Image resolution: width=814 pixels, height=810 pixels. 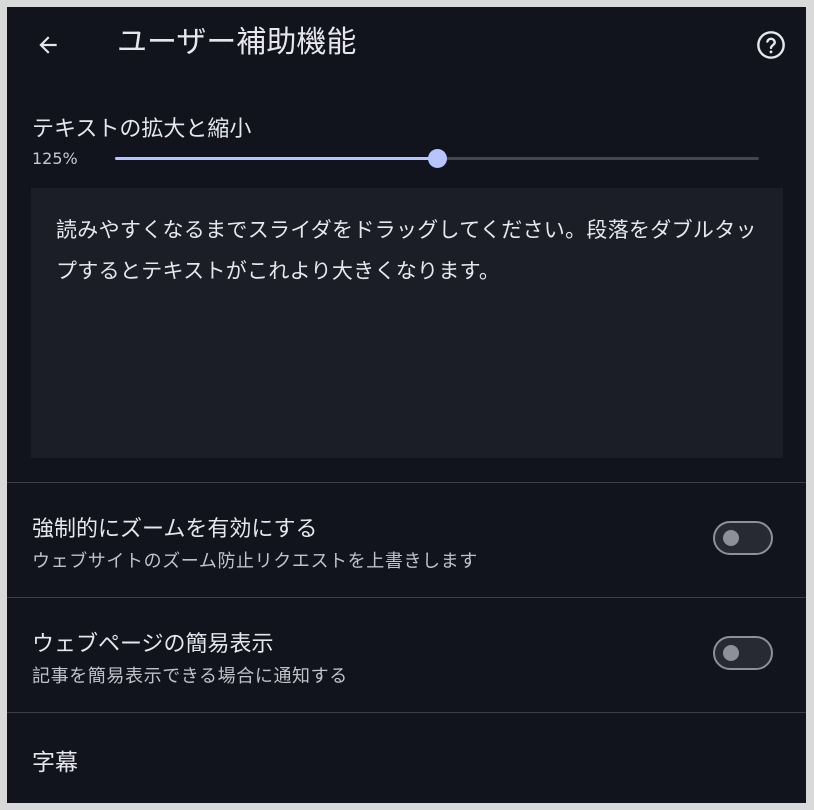 I want to click on back-button, so click(x=48, y=45).